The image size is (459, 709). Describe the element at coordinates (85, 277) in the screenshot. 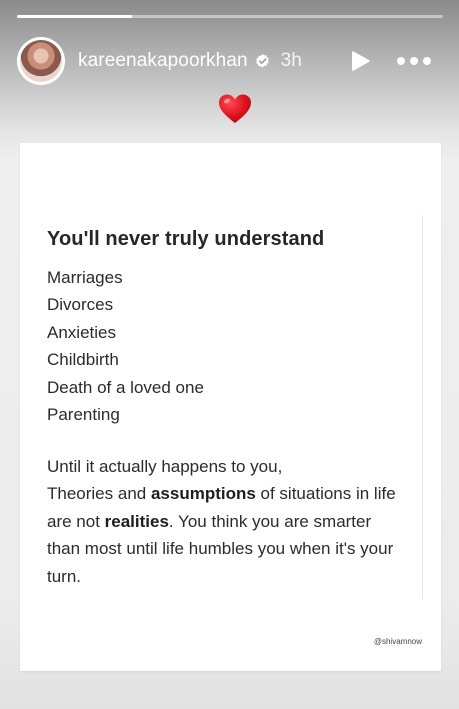

I see `list-item: Marriages` at that location.